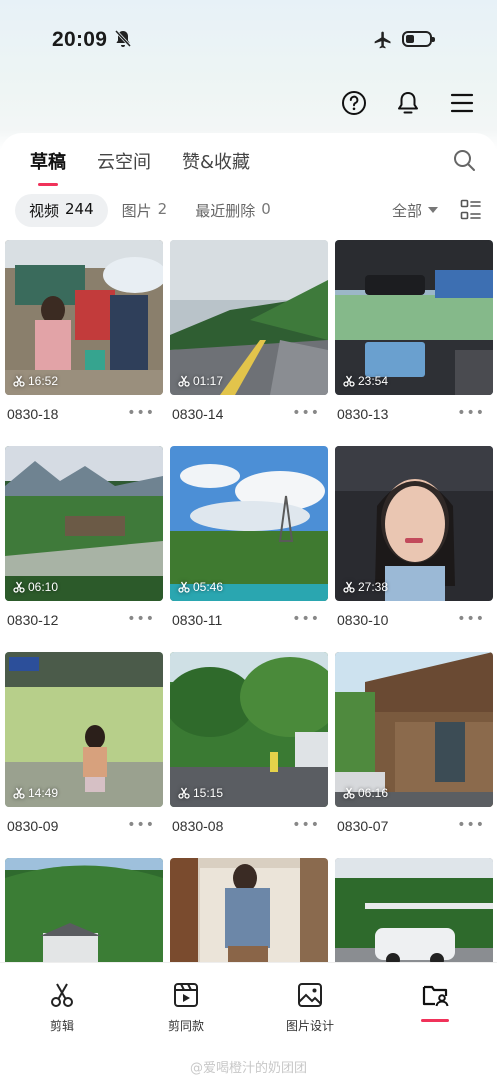 The width and height of the screenshot is (497, 1081). What do you see at coordinates (363, 620) in the screenshot?
I see `draft-name: 0830-10` at bounding box center [363, 620].